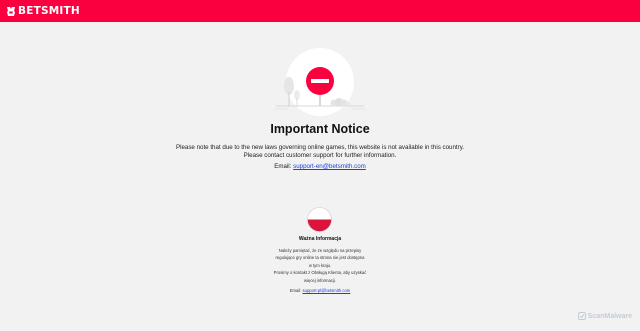  I want to click on watermark-text: ScanMalware, so click(609, 316).